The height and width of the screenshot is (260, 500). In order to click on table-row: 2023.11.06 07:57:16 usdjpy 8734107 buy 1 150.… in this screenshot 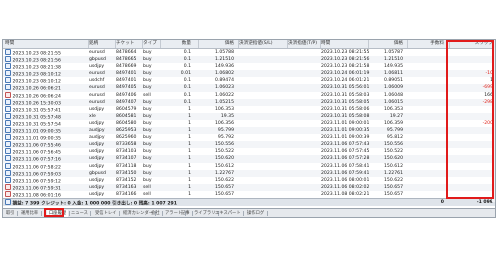, I will do `click(249, 159)`.